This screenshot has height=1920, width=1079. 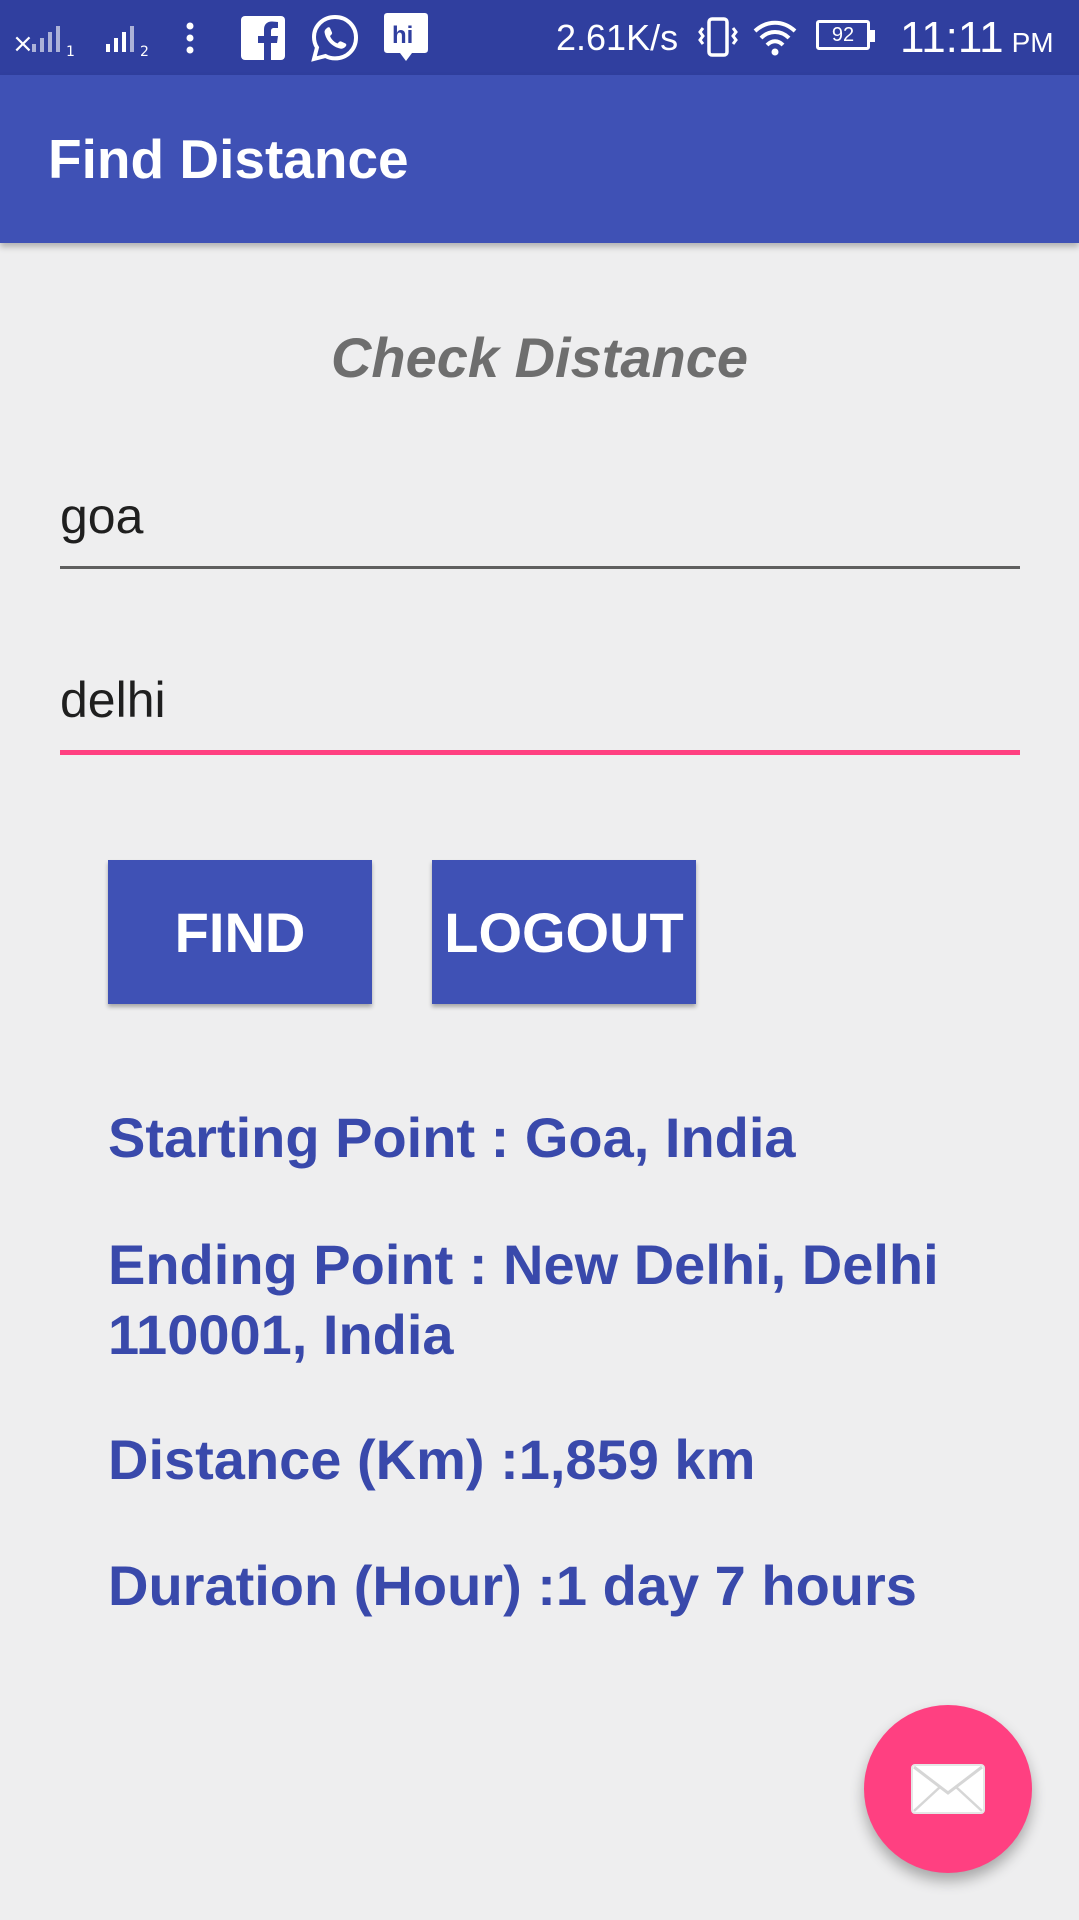 I want to click on logout-button: LOGOUT, so click(x=564, y=932).